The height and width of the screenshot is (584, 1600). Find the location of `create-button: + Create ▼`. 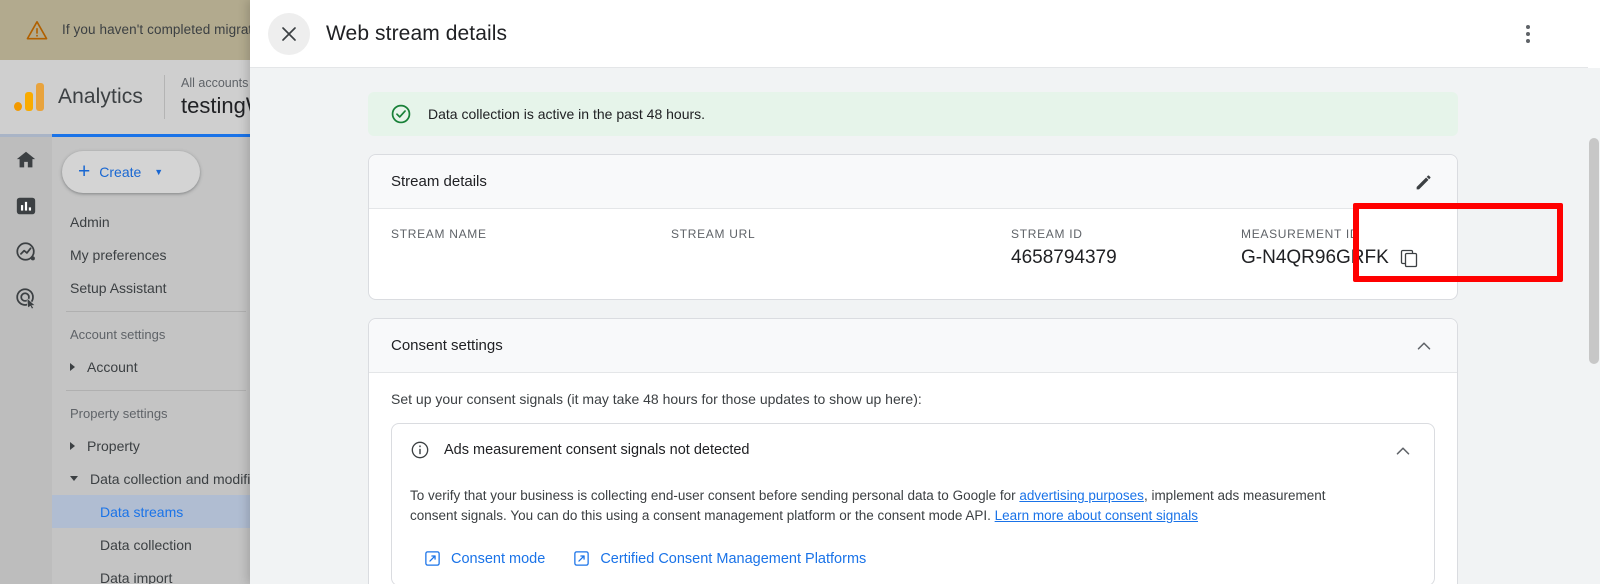

create-button: + Create ▼ is located at coordinates (131, 172).